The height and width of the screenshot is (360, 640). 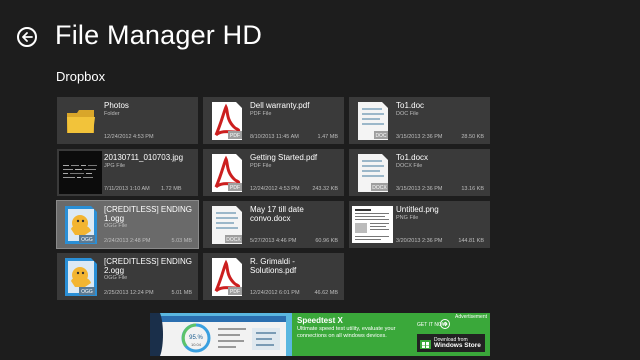 What do you see at coordinates (181, 241) in the screenshot?
I see `file-size: 5.03 MB` at bounding box center [181, 241].